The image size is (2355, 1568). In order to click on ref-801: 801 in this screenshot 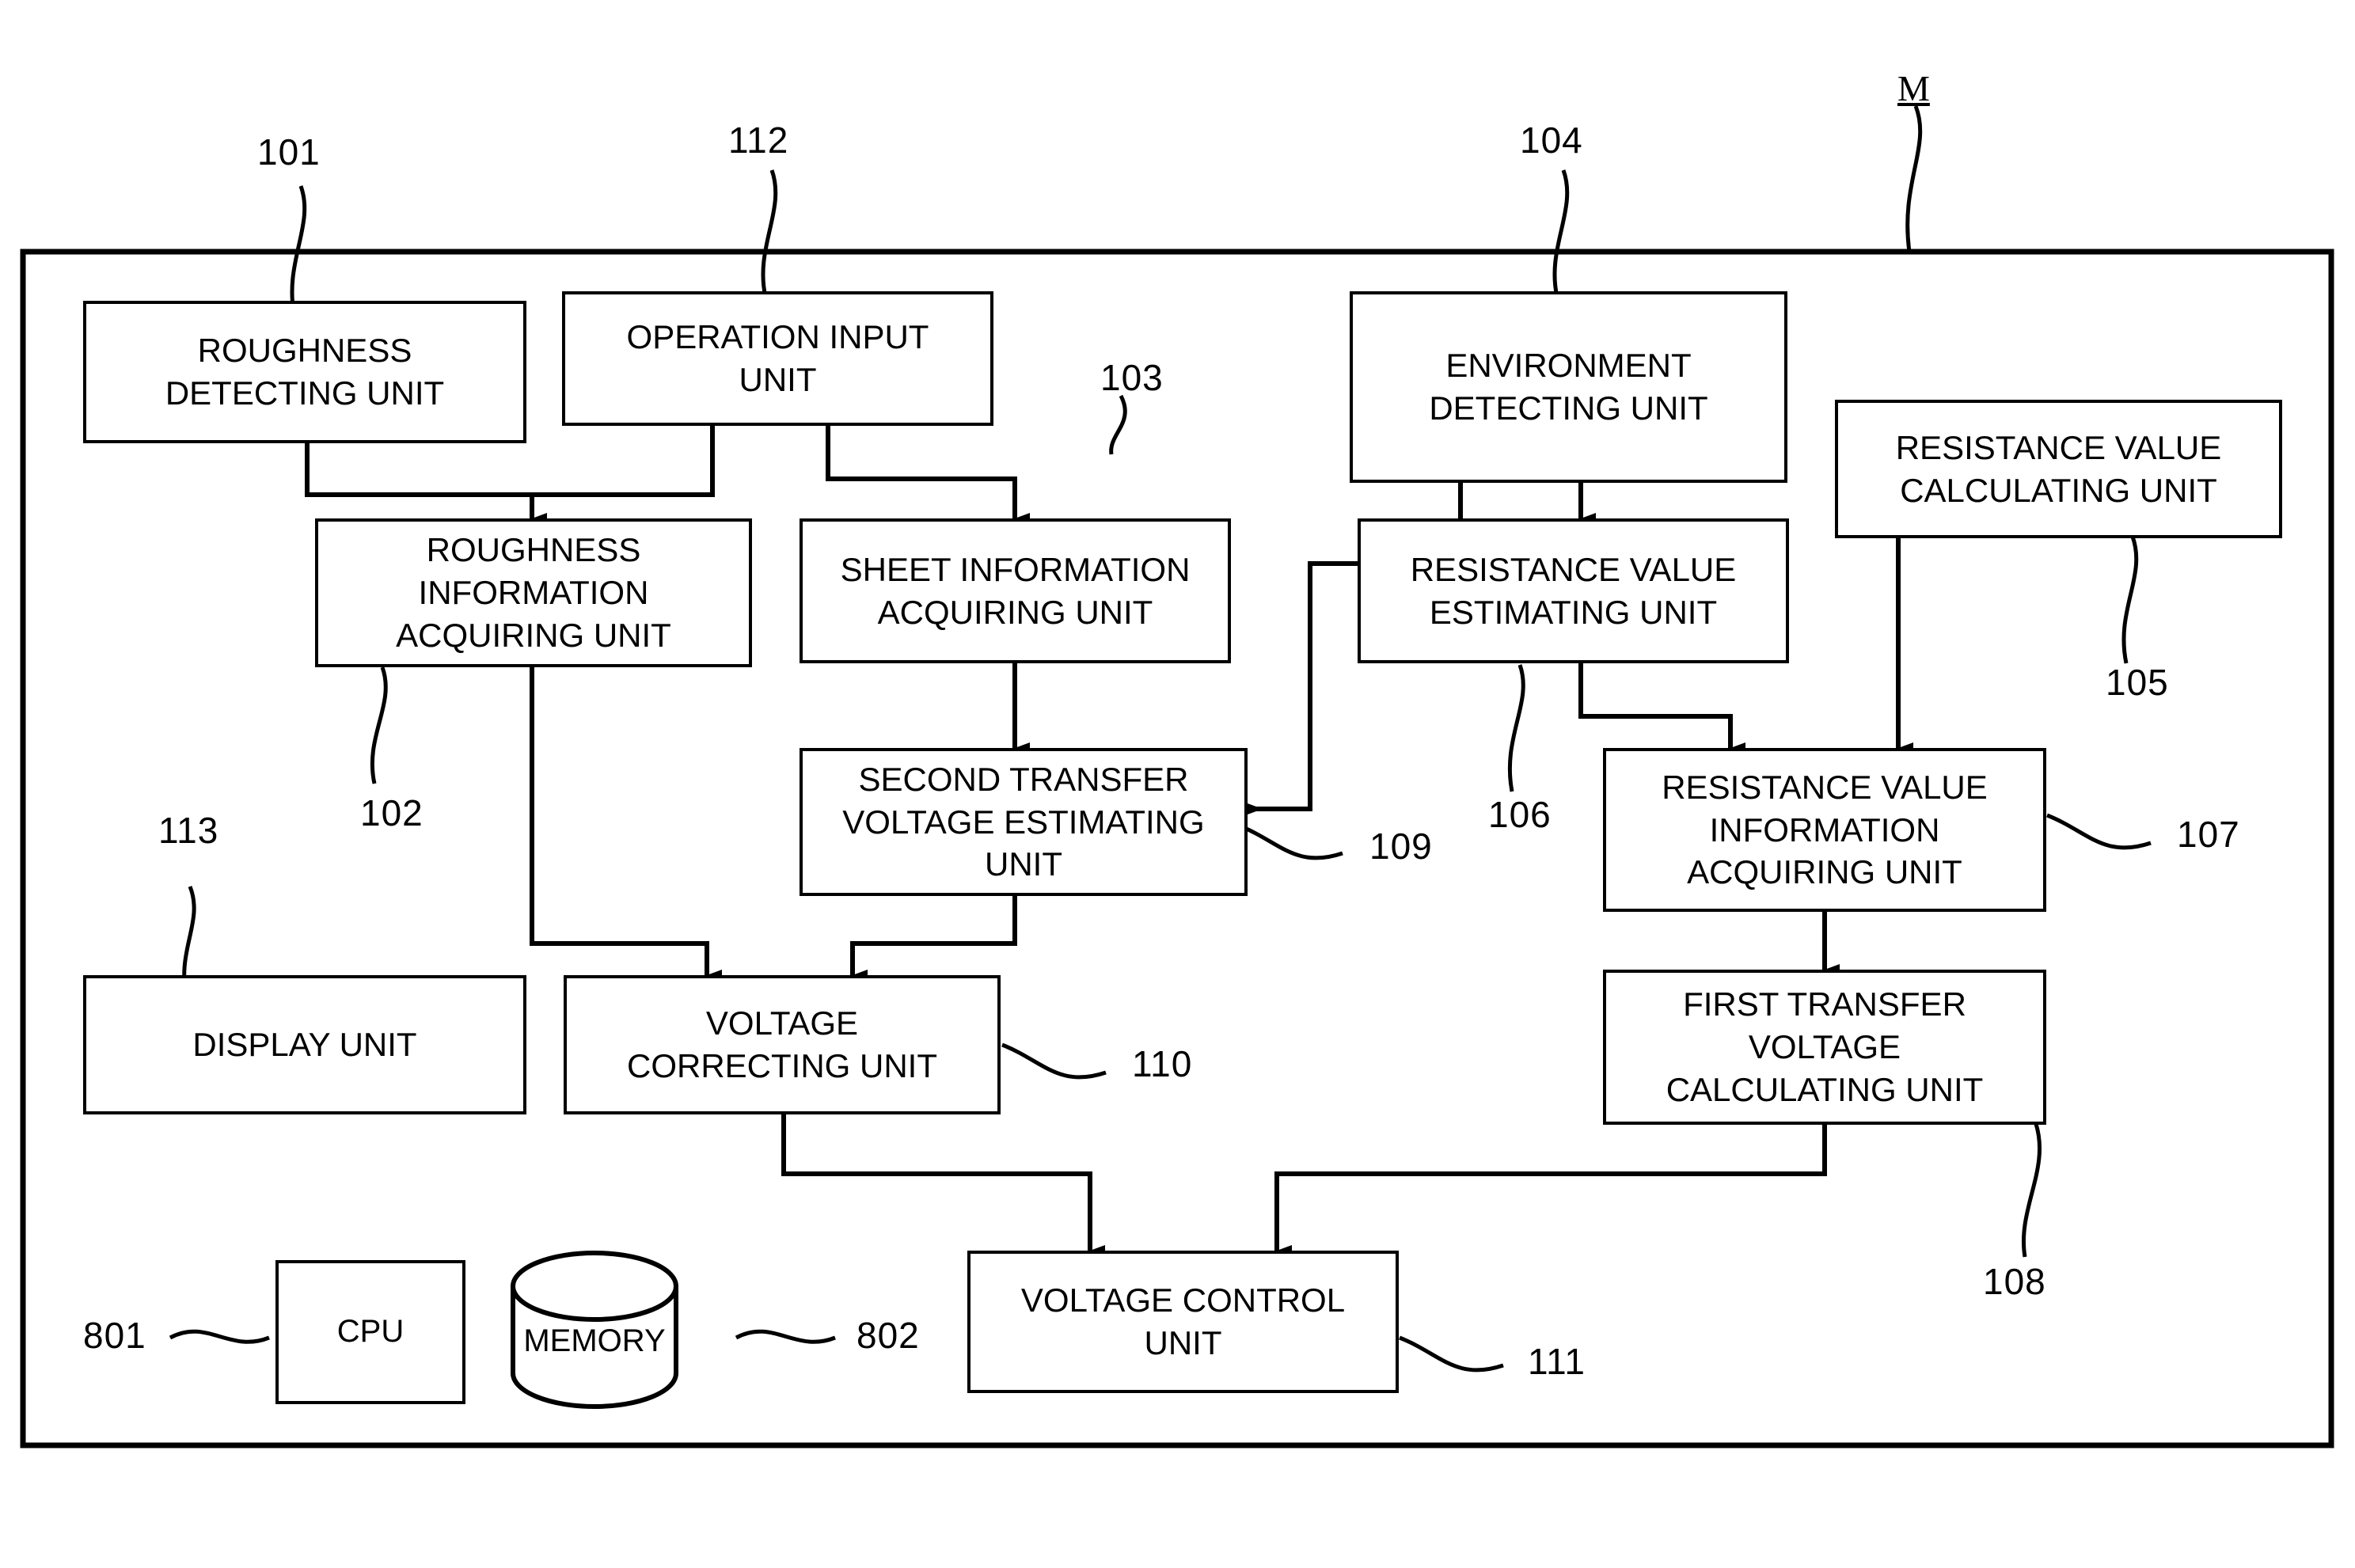, I will do `click(114, 1335)`.